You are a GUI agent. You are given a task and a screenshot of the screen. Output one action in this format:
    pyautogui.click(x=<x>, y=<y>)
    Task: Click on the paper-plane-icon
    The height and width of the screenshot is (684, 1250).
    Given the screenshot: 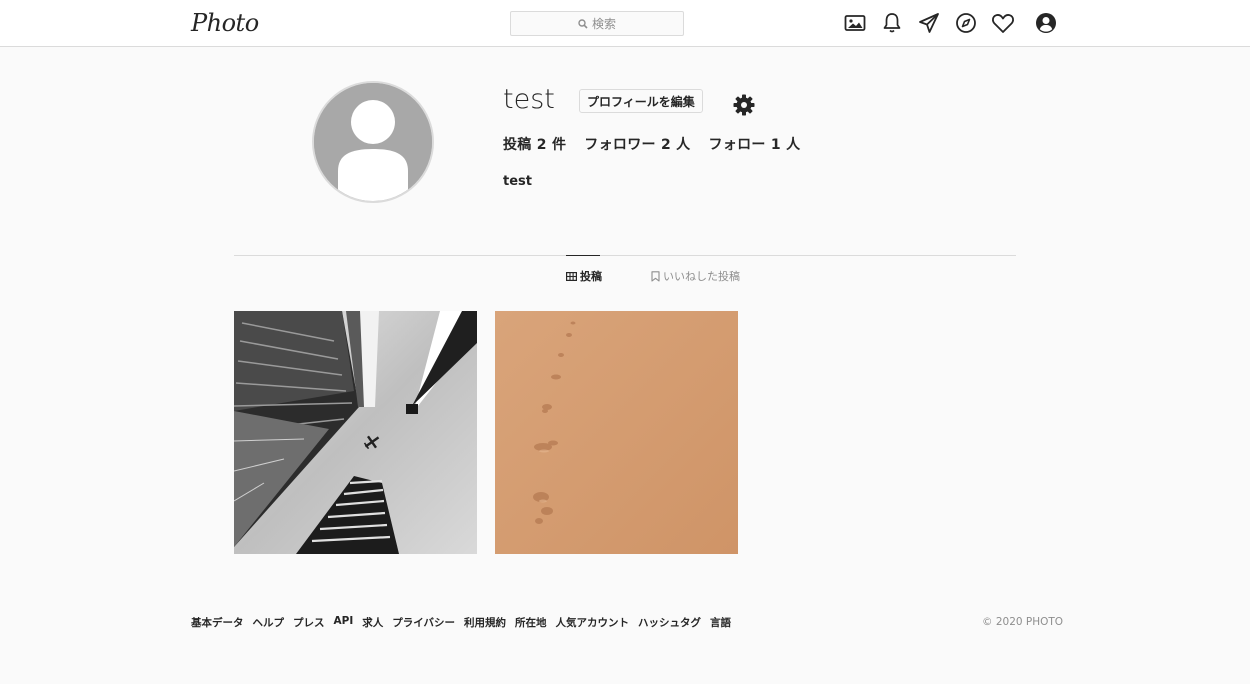 What is the action you would take?
    pyautogui.click(x=929, y=23)
    